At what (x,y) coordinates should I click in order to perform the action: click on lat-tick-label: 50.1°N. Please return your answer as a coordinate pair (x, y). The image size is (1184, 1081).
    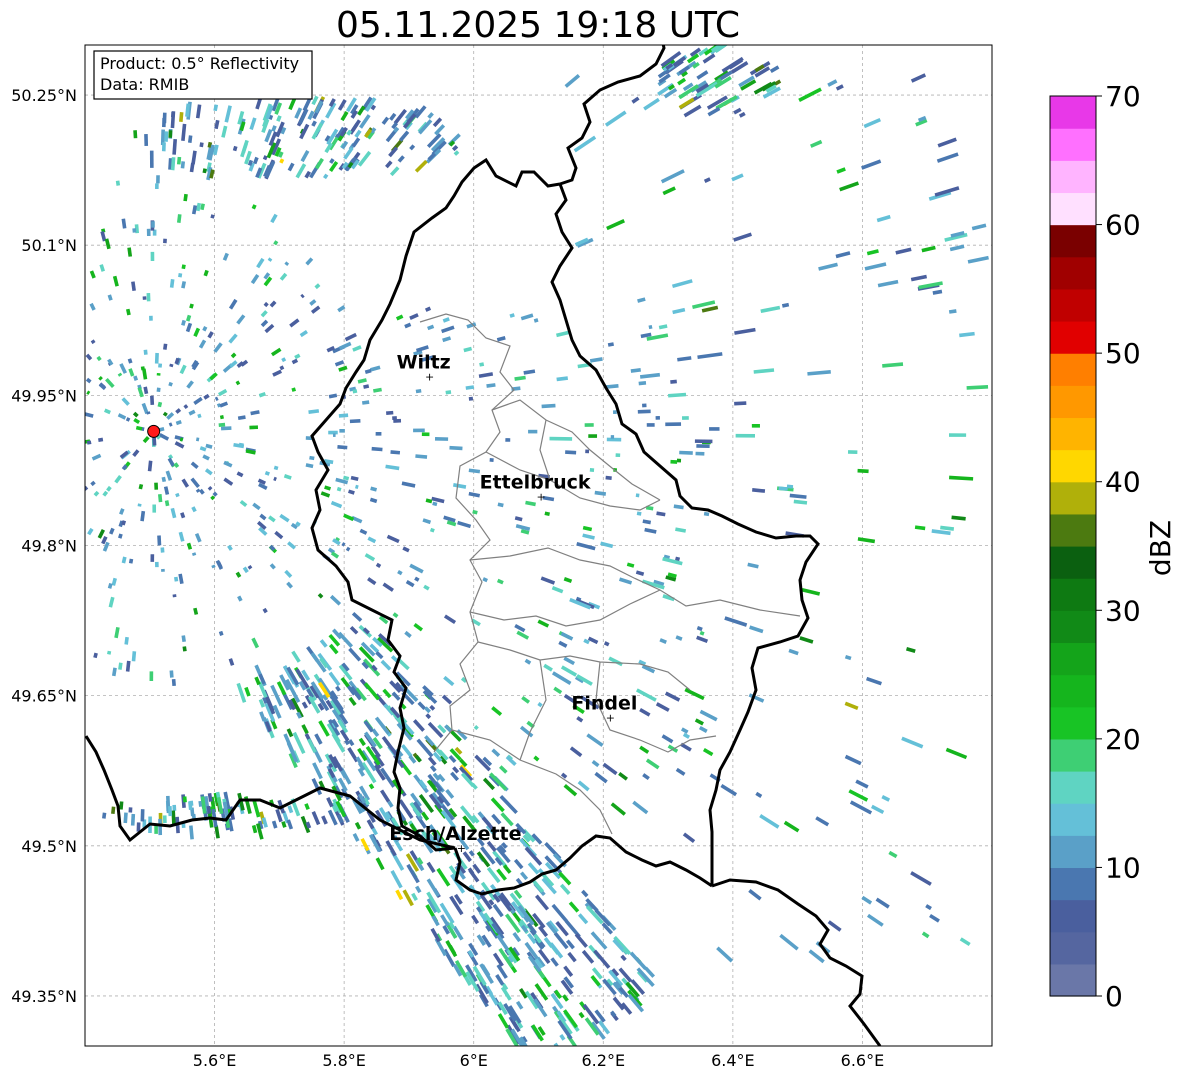
    Looking at the image, I should click on (49, 245).